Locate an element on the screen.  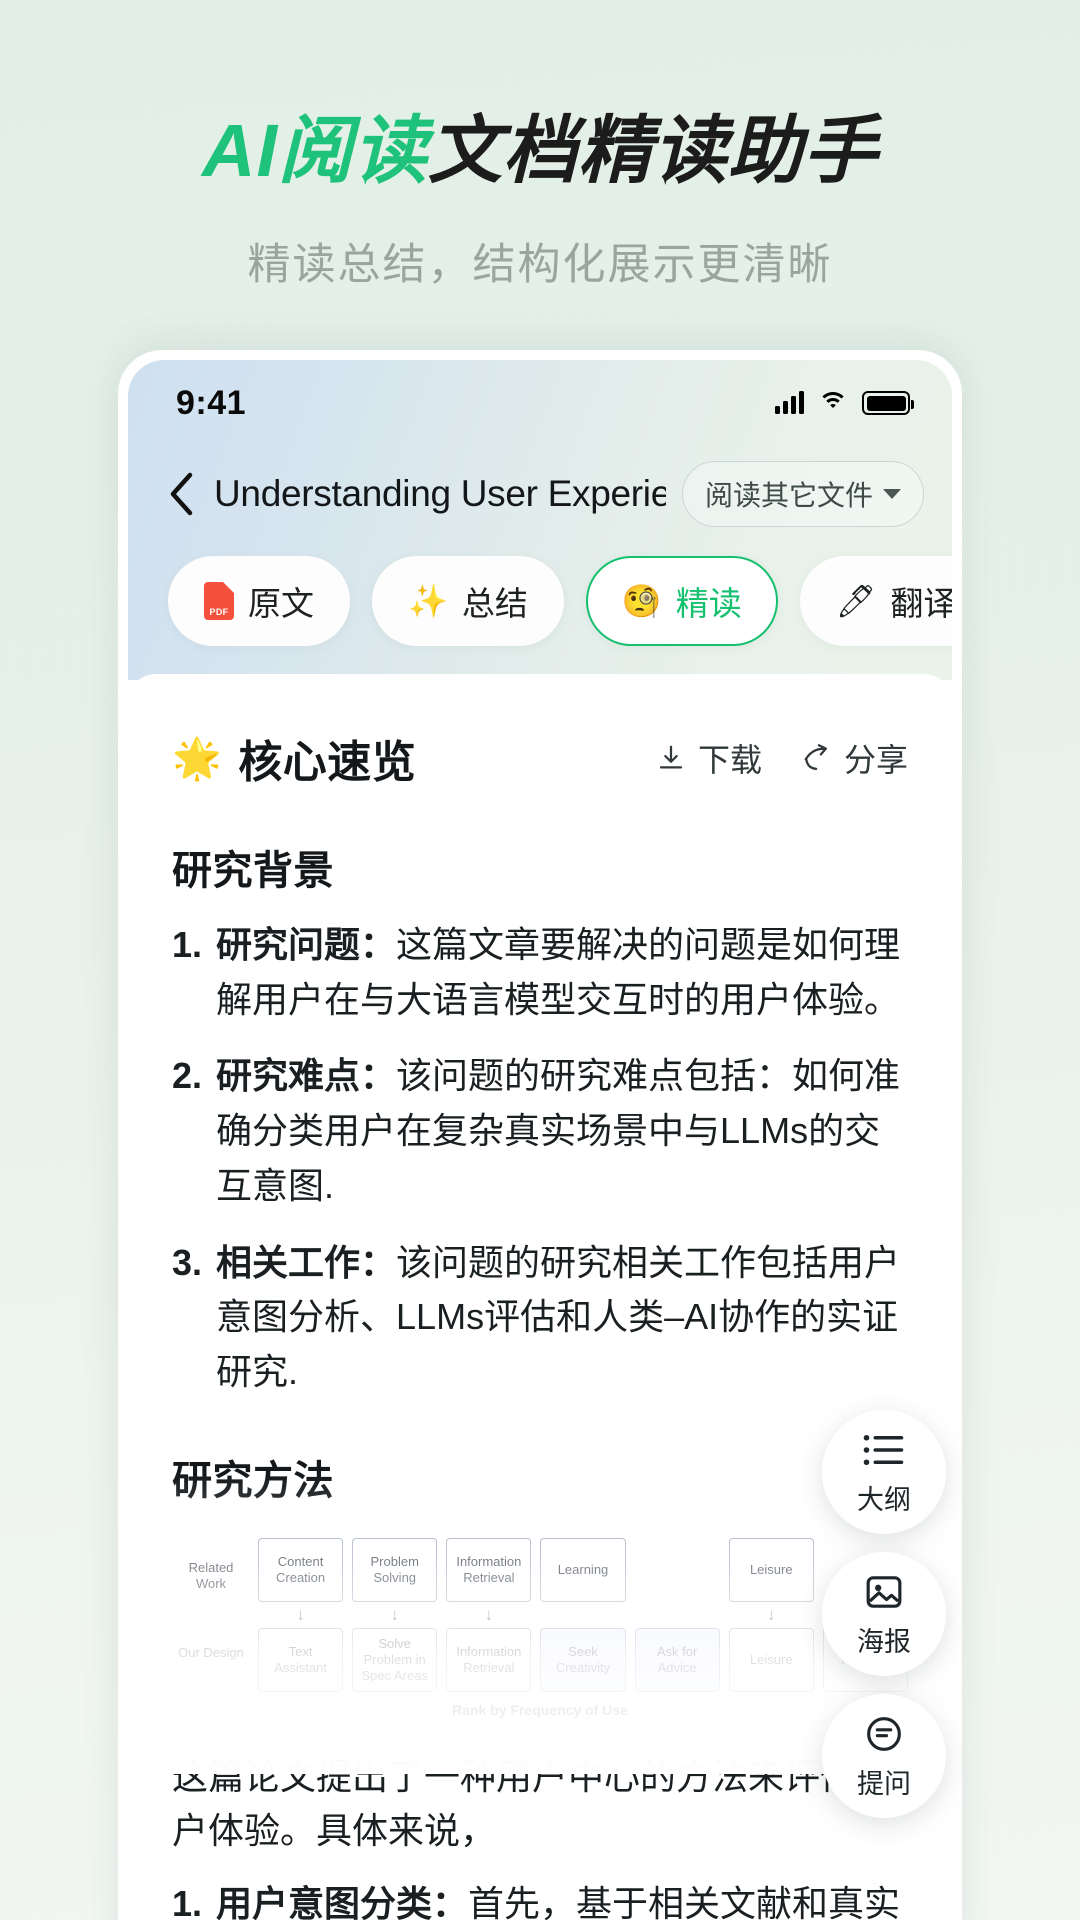
figure-column: Learning ↓ Seek Creativity is located at coordinates (583, 1614).